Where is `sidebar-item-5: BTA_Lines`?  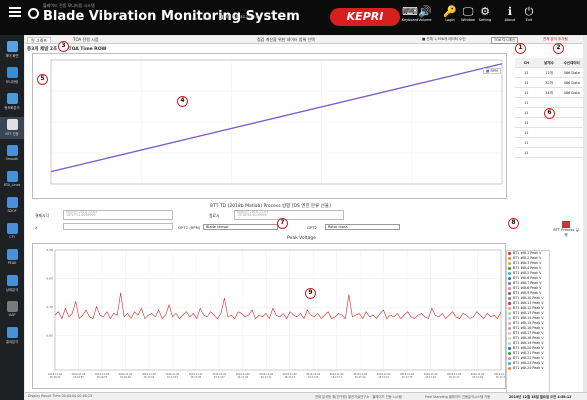
sidebar-item-5: BTA_Lines is located at coordinates (12, 180).